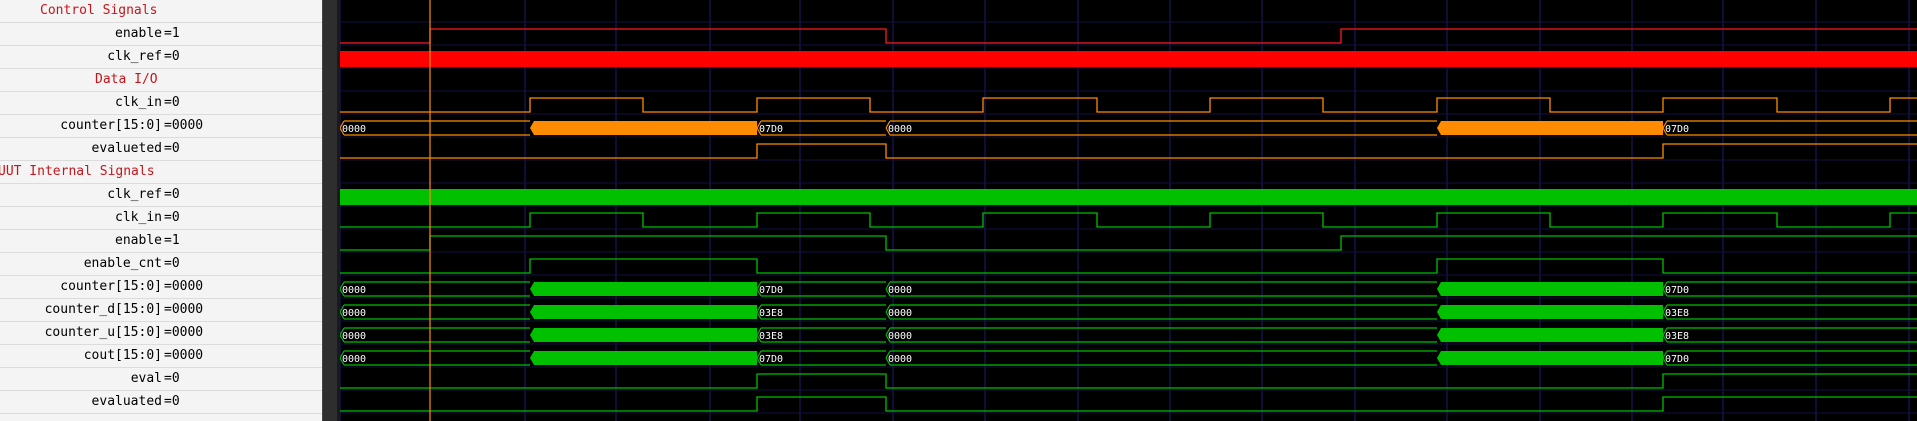  What do you see at coordinates (331, 210) in the screenshot?
I see `panel-splitter` at bounding box center [331, 210].